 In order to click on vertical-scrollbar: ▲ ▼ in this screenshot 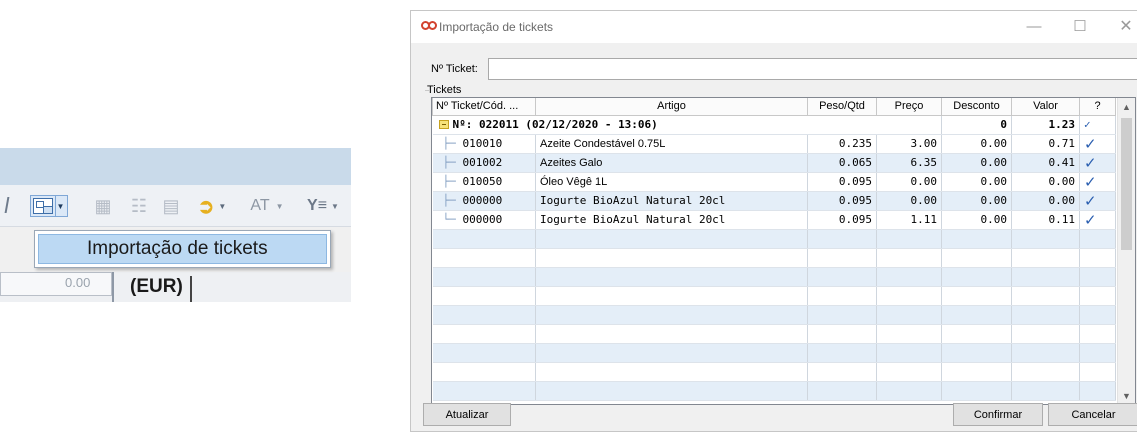, I will do `click(1126, 251)`.